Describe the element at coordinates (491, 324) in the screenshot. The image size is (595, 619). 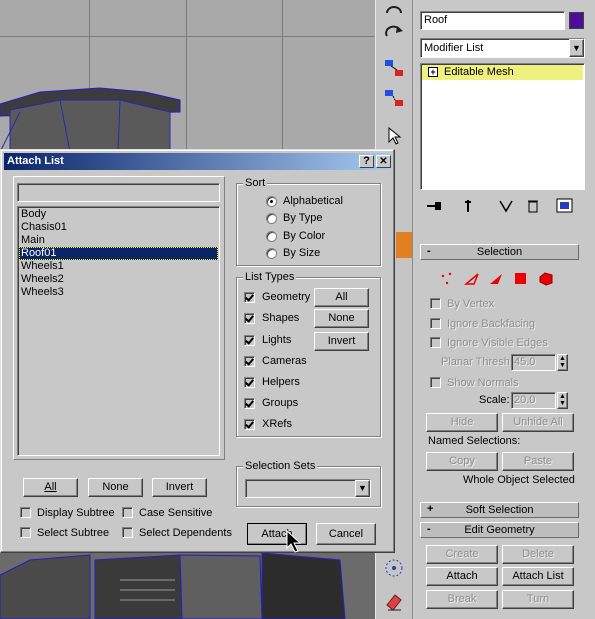
I see `ignore-backfacing-label: Ignore Backfacing` at that location.